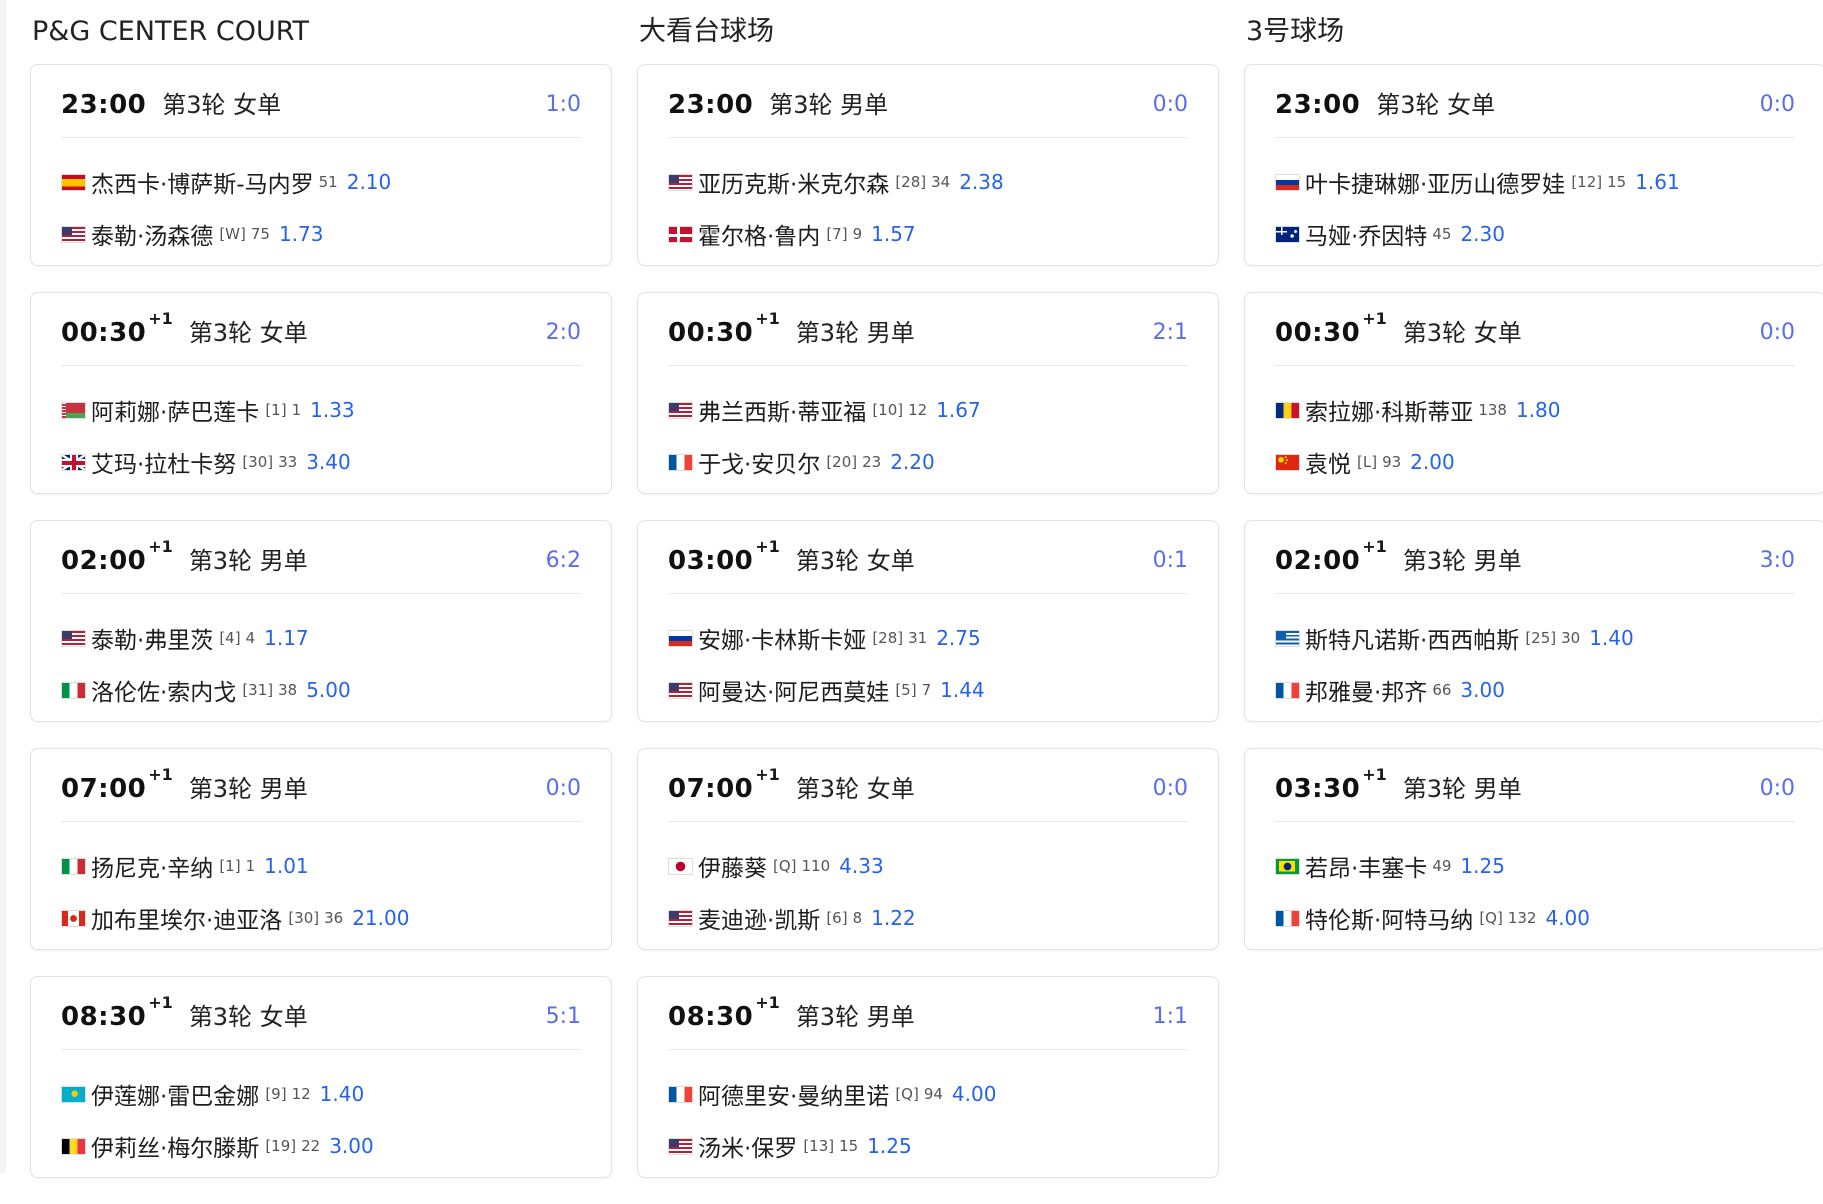 This screenshot has width=1823, height=1204. Describe the element at coordinates (326, 234) in the screenshot. I see `player-row: 泰勒·汤森德 [W] 75 1.73` at that location.